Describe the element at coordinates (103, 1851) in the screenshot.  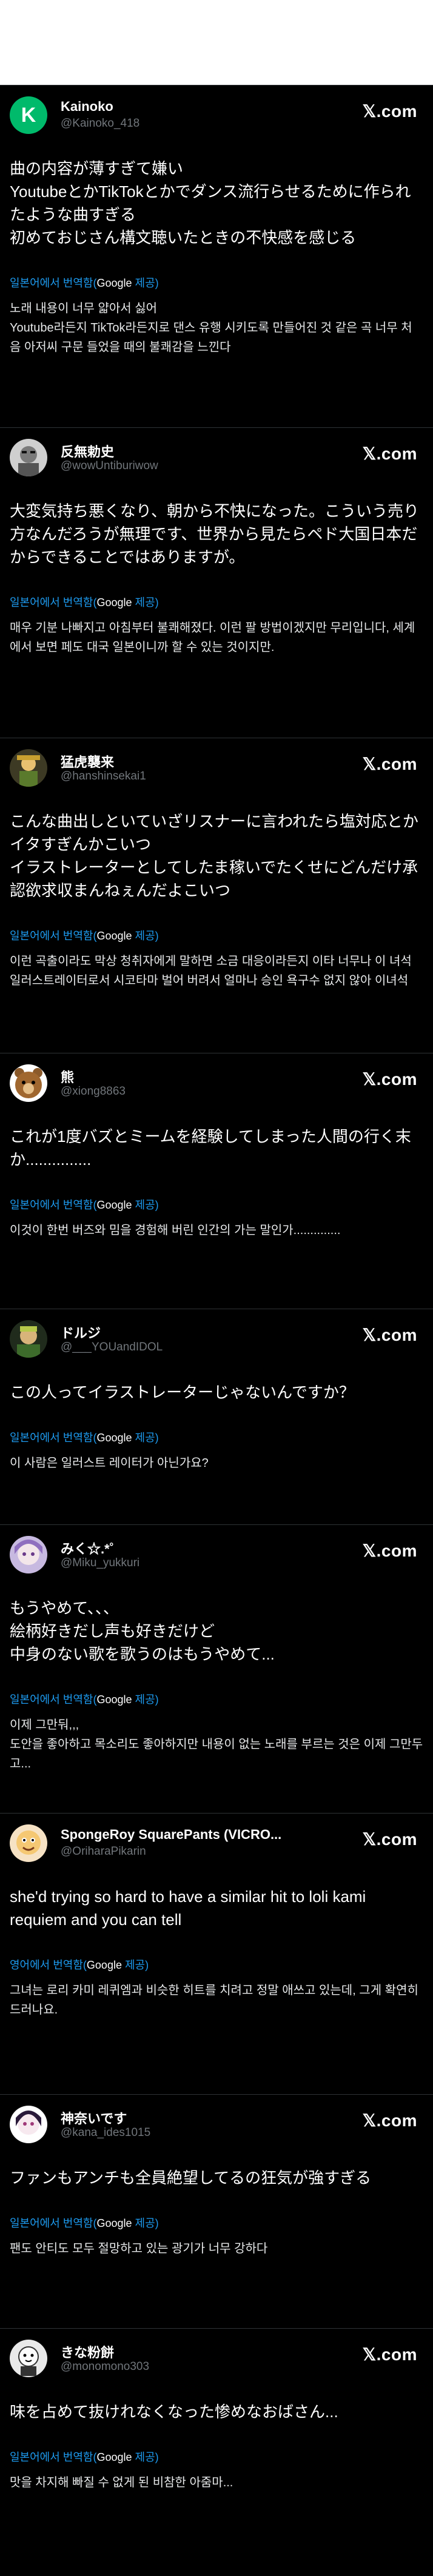
I see `user-handle: @OriharaPikarin` at that location.